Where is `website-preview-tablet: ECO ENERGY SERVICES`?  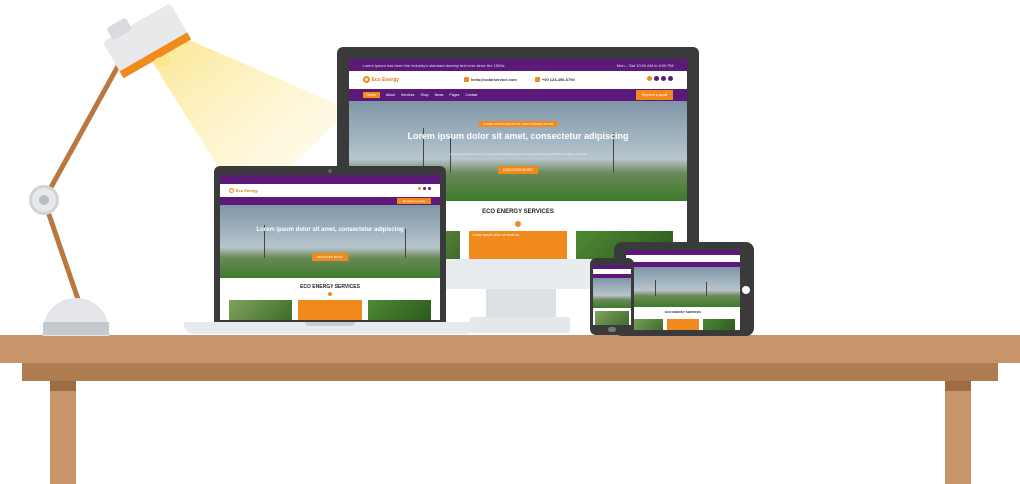
website-preview-tablet: ECO ENERGY SERVICES is located at coordinates (683, 290).